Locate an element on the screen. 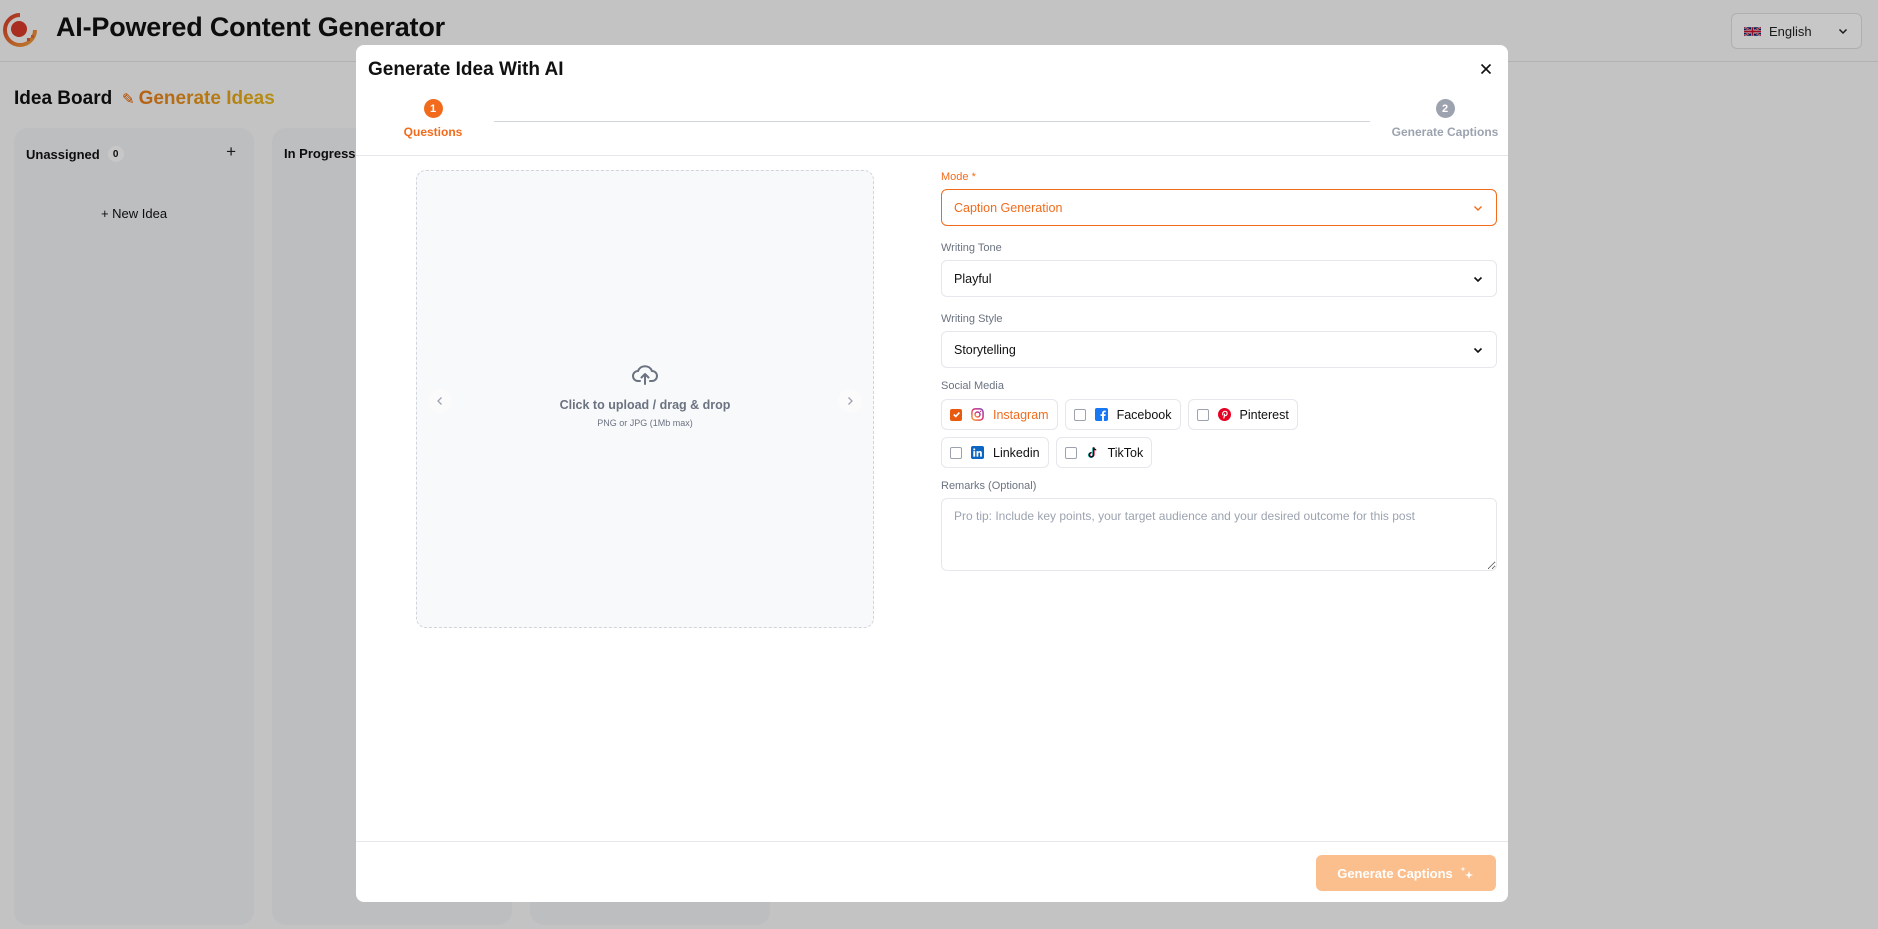  upload-hint: PNG or JPG (1Mb max) is located at coordinates (645, 423).